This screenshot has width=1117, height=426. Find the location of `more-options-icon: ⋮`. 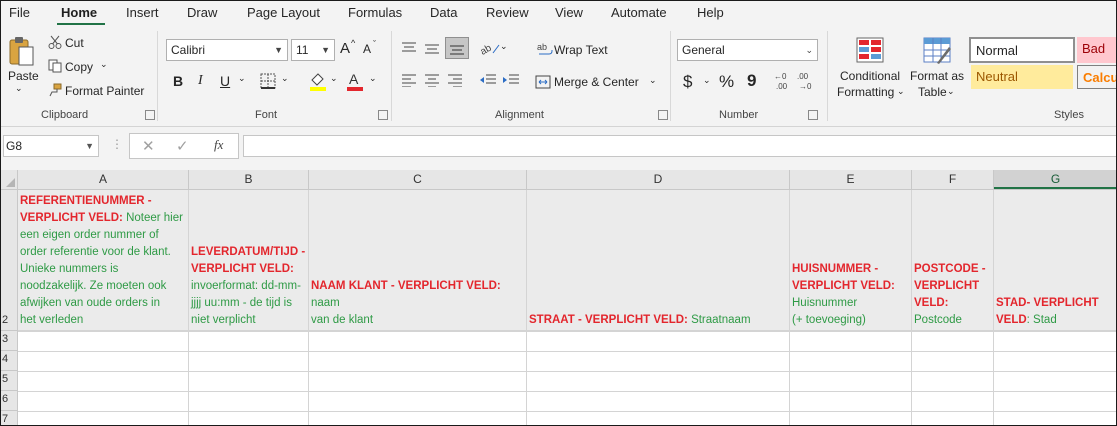

more-options-icon: ⋮ is located at coordinates (117, 144).